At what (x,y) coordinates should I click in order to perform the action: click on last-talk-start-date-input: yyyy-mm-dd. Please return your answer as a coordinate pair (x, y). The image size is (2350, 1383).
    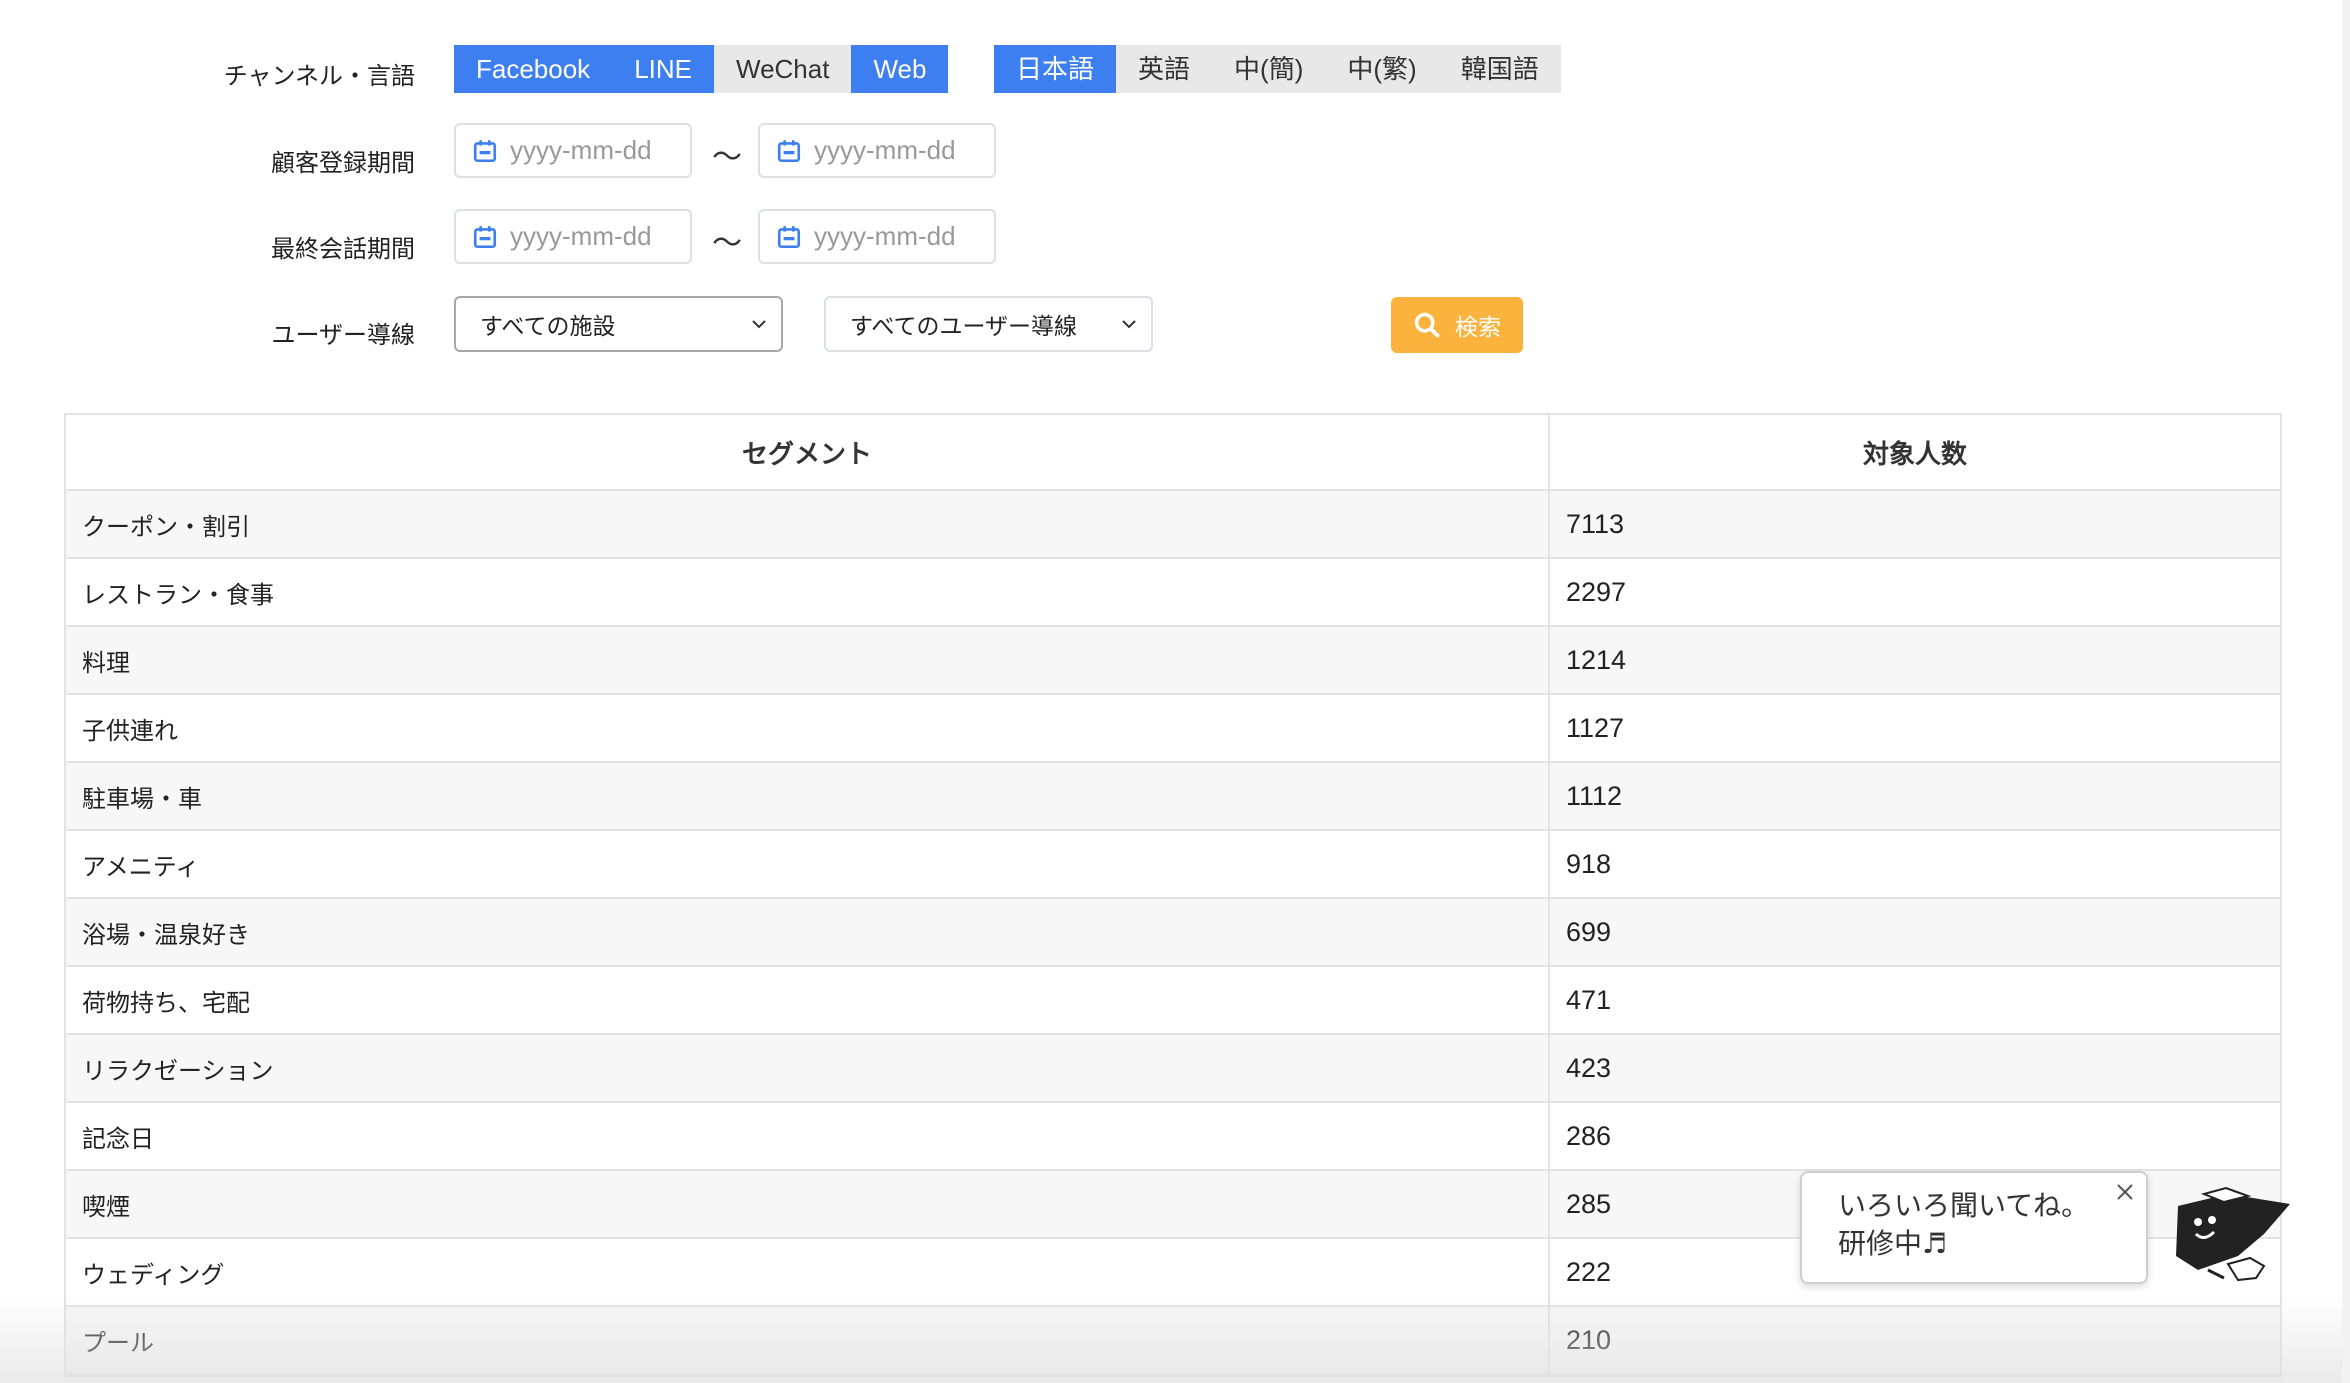
    Looking at the image, I should click on (573, 236).